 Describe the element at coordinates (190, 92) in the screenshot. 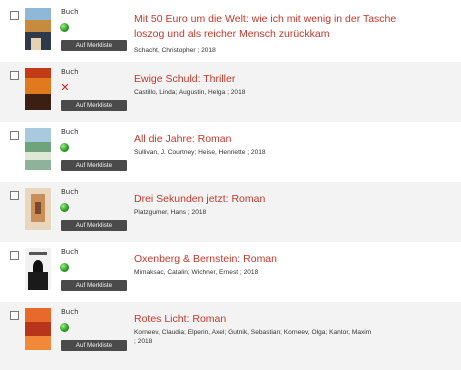

I see `author-line: Castillo, Linda; Augustin, Helga ; 2018` at that location.